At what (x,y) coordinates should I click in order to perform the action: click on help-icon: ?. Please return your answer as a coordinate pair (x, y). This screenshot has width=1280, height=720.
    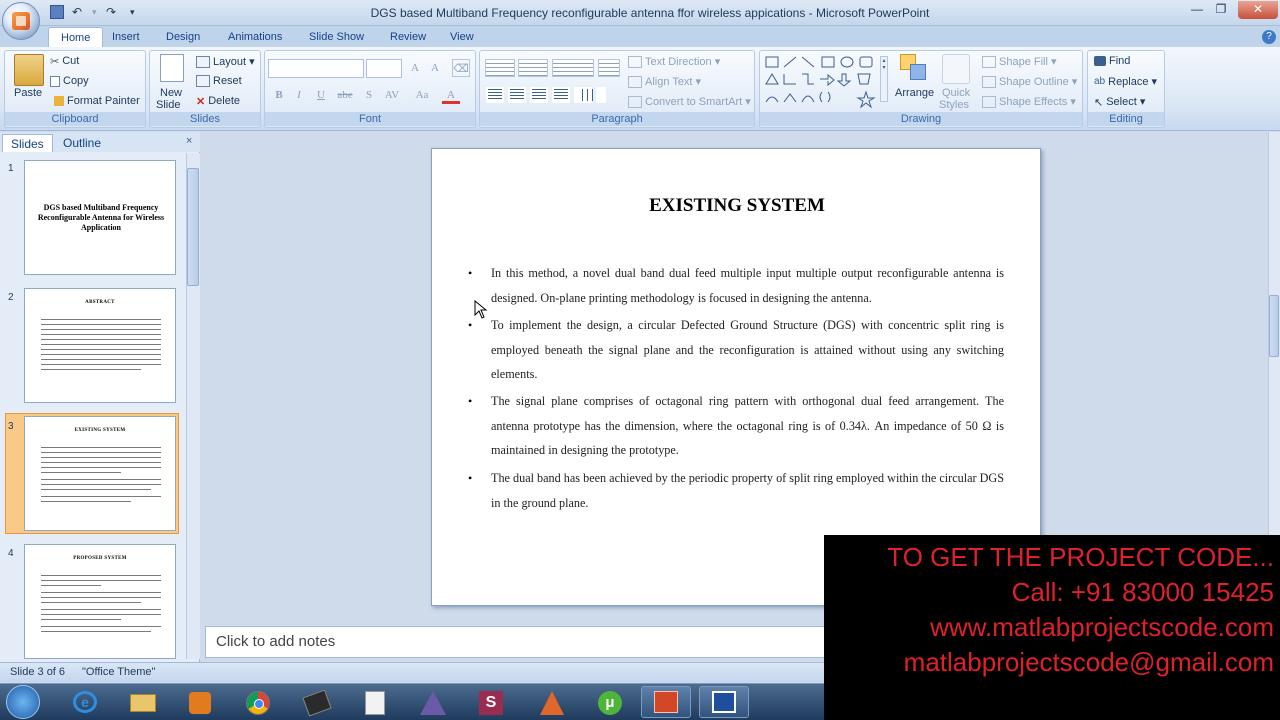
    Looking at the image, I should click on (1269, 37).